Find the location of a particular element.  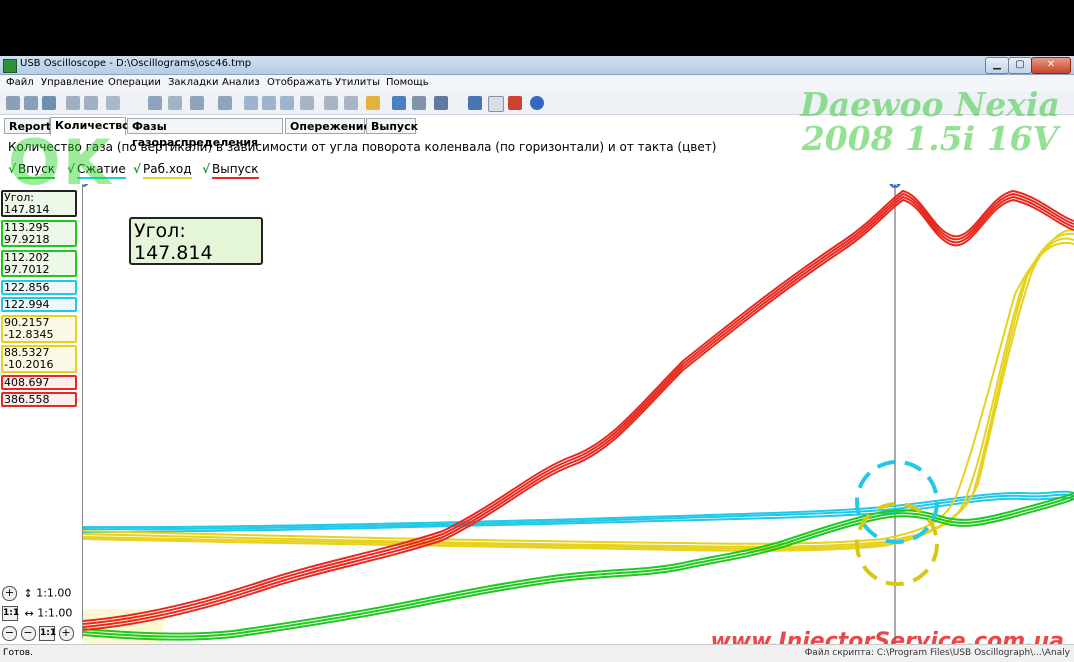

check-icon is located at coordinates (251, 103).